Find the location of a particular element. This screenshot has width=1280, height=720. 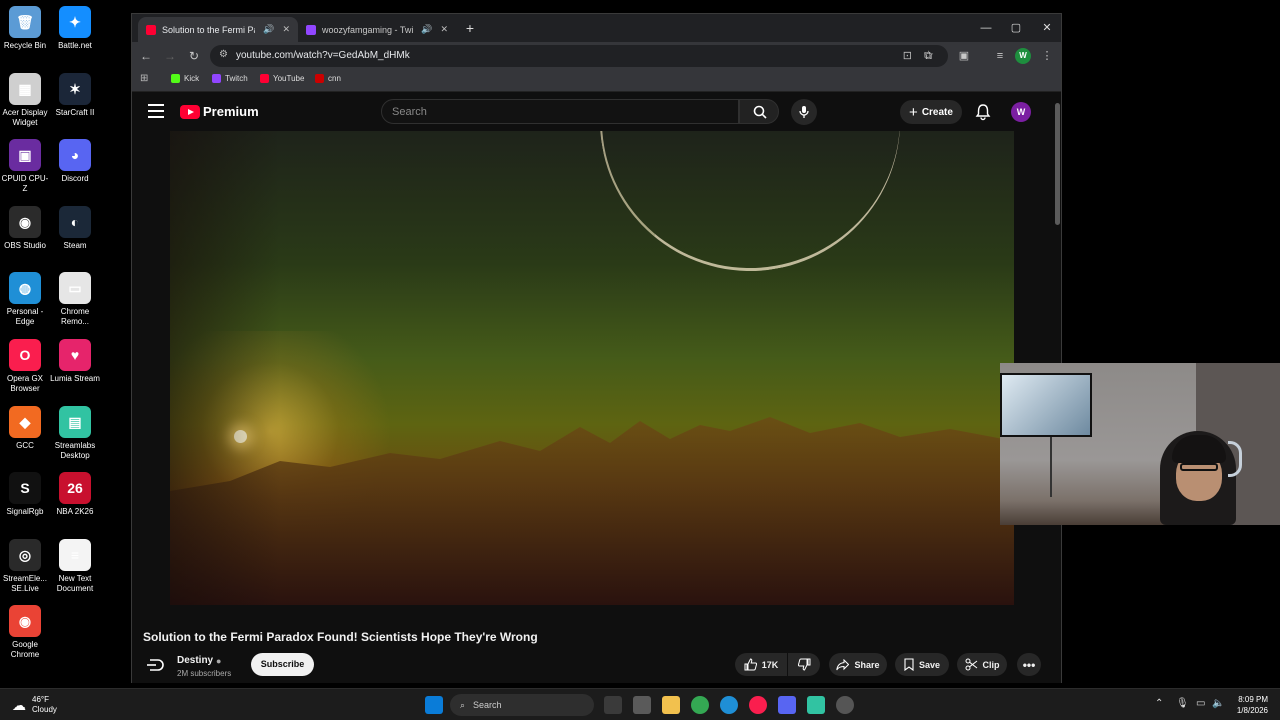

desktop-icon: O Opera GX Browser is located at coordinates (25, 366).